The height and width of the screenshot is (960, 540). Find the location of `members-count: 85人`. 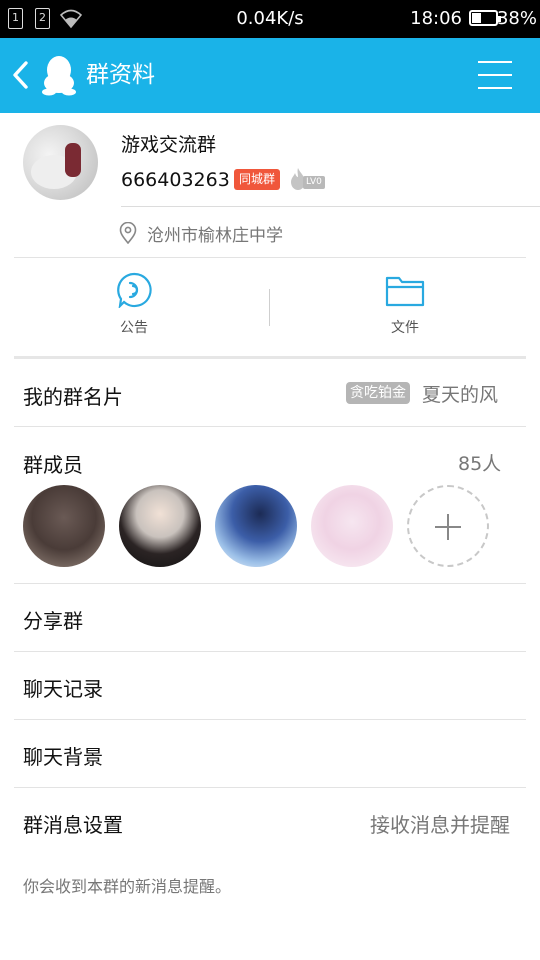

members-count: 85人 is located at coordinates (480, 464).